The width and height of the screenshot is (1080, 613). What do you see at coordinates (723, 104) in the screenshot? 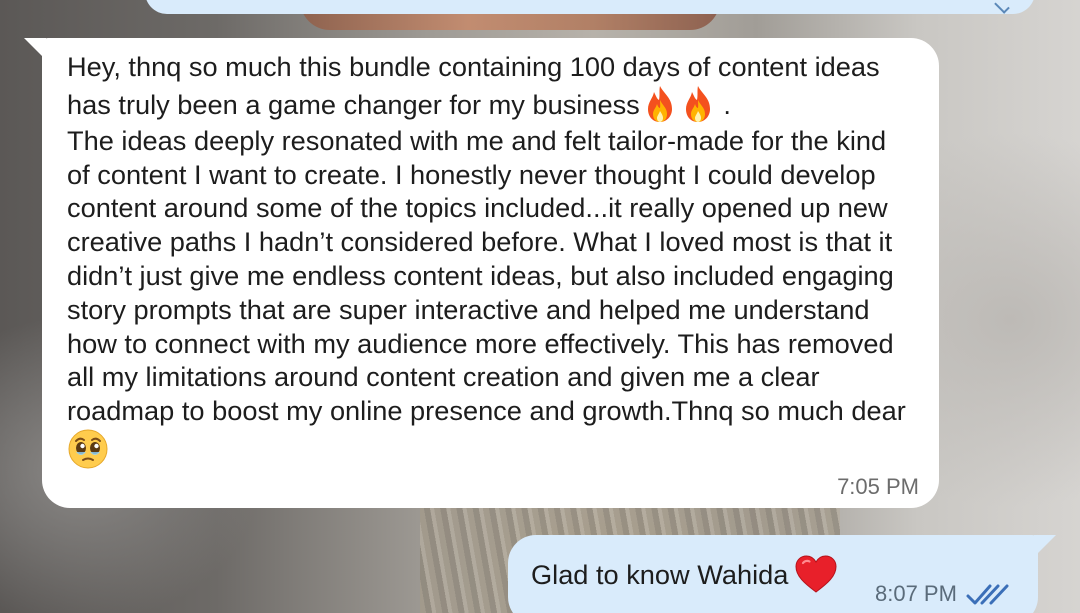
I see `incoming-message-punctuation: .` at bounding box center [723, 104].